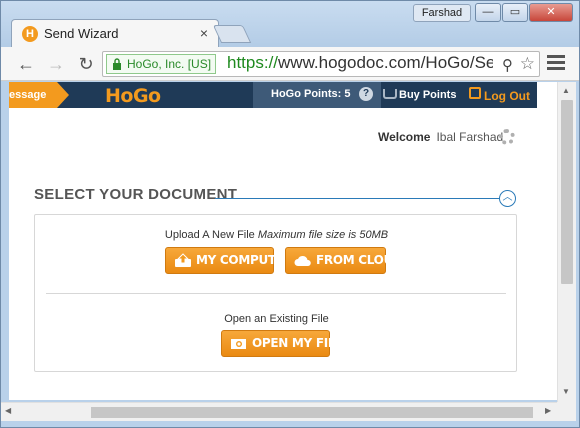 This screenshot has width=580, height=428. I want to click on search-icon: ⚲, so click(507, 65).